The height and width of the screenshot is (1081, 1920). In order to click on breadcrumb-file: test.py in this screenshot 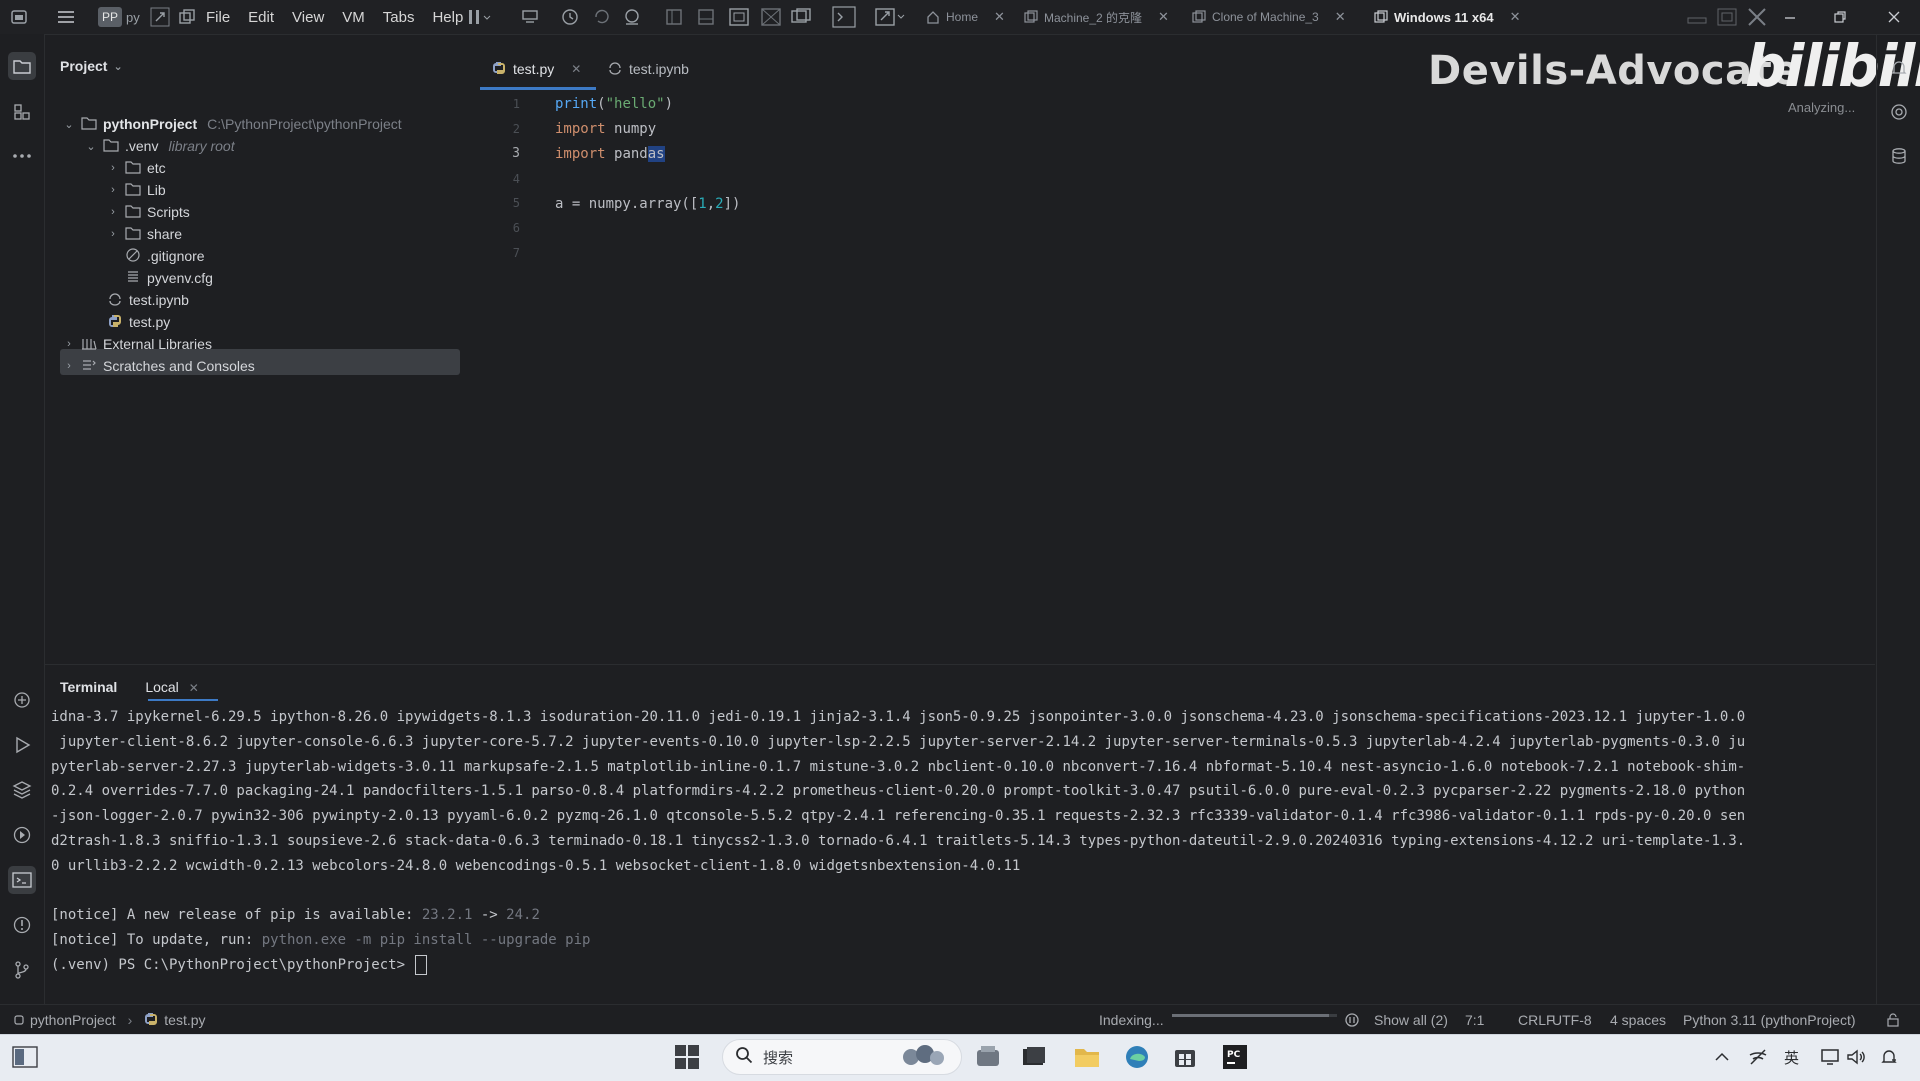, I will do `click(184, 1020)`.